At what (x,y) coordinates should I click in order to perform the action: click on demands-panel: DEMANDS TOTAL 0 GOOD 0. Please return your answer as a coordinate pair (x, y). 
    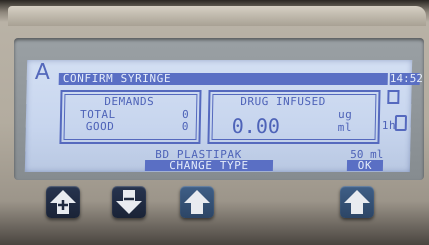
    Looking at the image, I should click on (130, 117).